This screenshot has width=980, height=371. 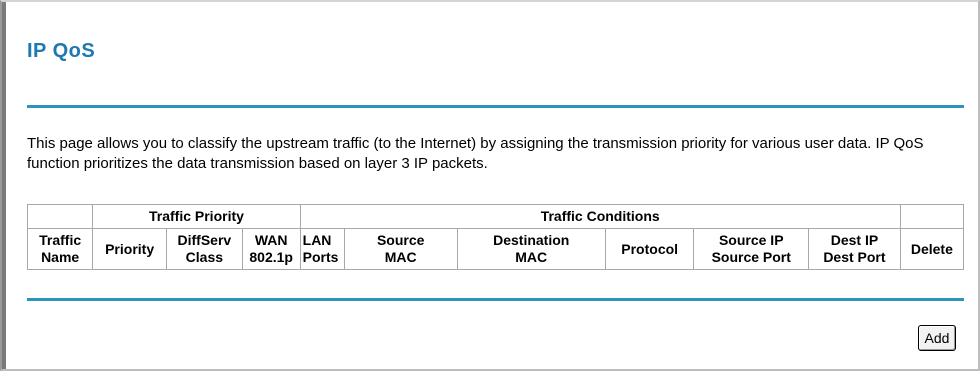 I want to click on panel-left-border, so click(x=4, y=185).